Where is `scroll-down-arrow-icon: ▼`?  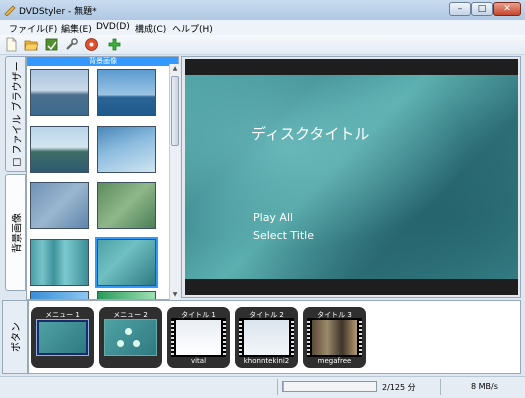 scroll-down-arrow-icon: ▼ is located at coordinates (175, 295).